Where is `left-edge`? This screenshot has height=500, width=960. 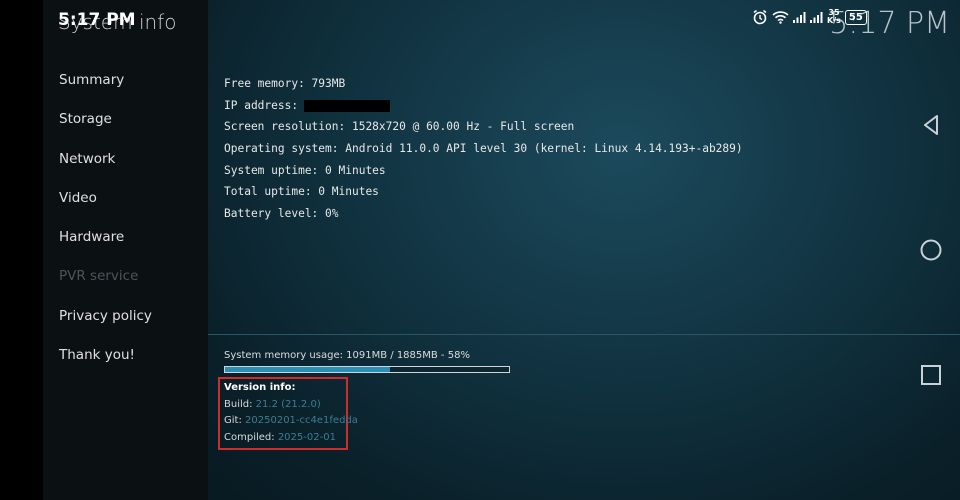
left-edge is located at coordinates (21, 250).